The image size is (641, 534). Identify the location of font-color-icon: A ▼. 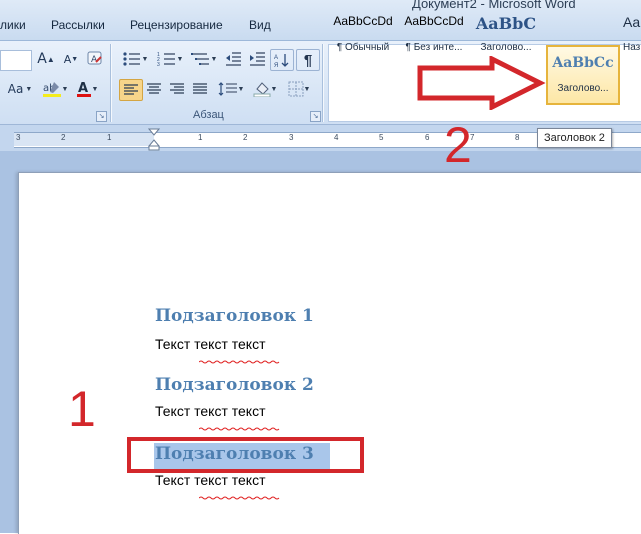
(87, 89).